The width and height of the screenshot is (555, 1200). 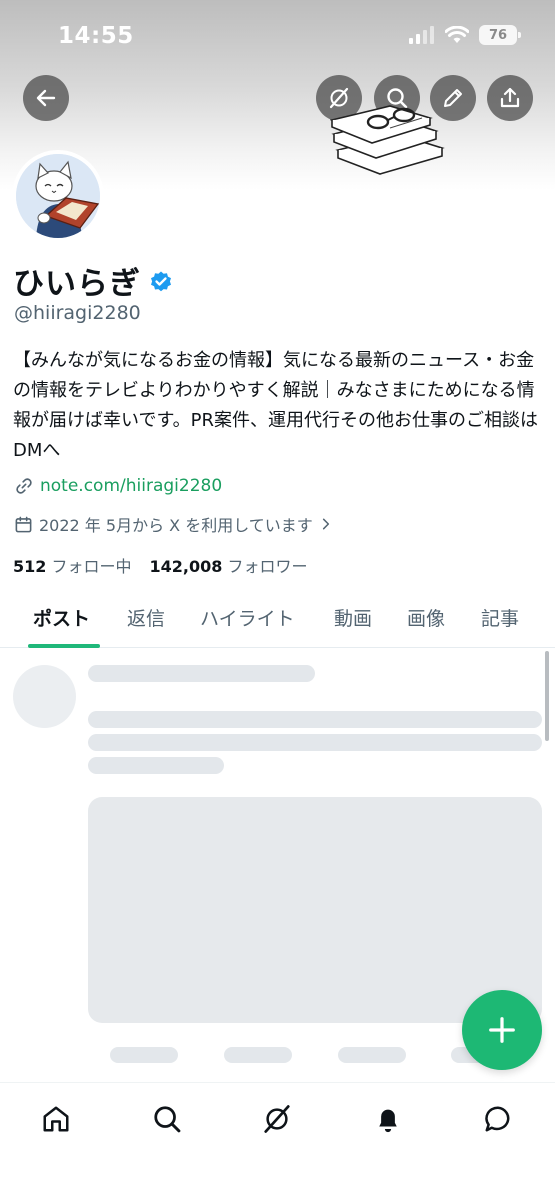 What do you see at coordinates (277, 1141) in the screenshot?
I see `bottom-nav` at bounding box center [277, 1141].